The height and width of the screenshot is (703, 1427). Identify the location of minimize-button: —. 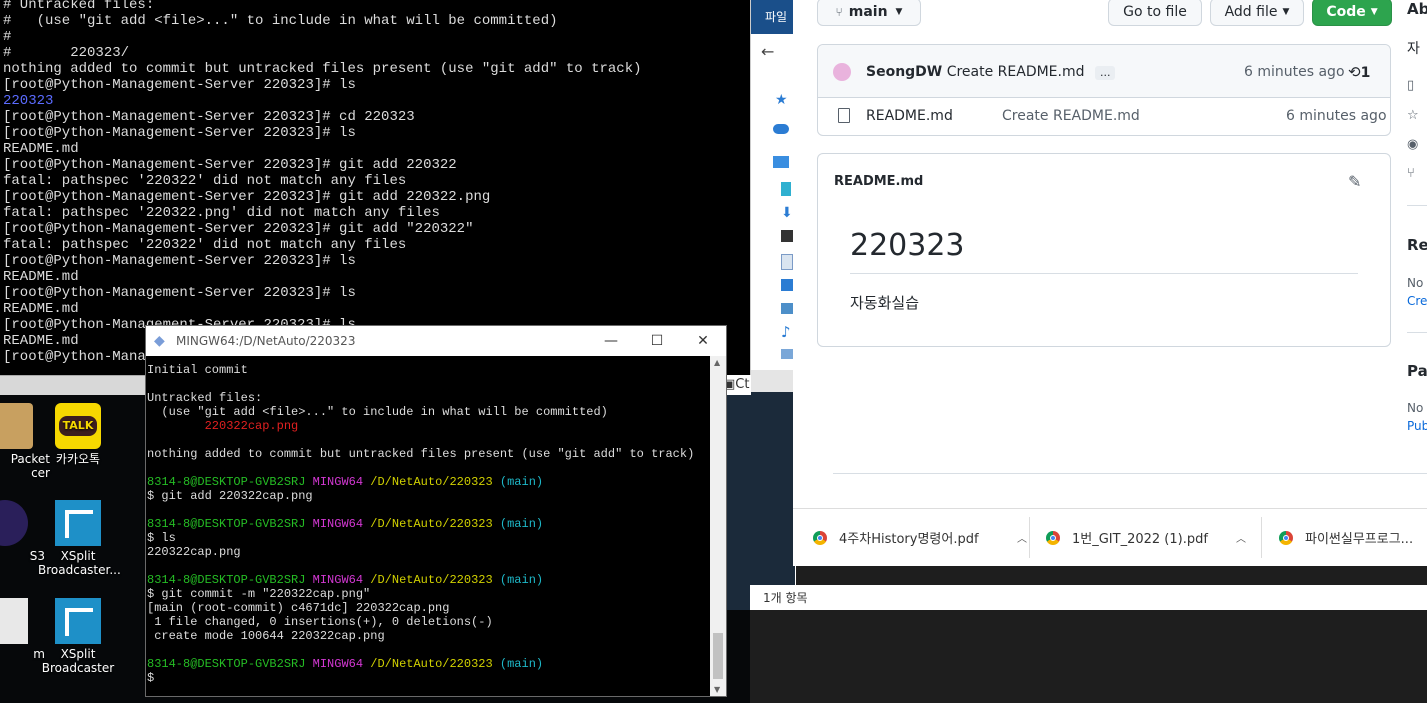
(611, 341).